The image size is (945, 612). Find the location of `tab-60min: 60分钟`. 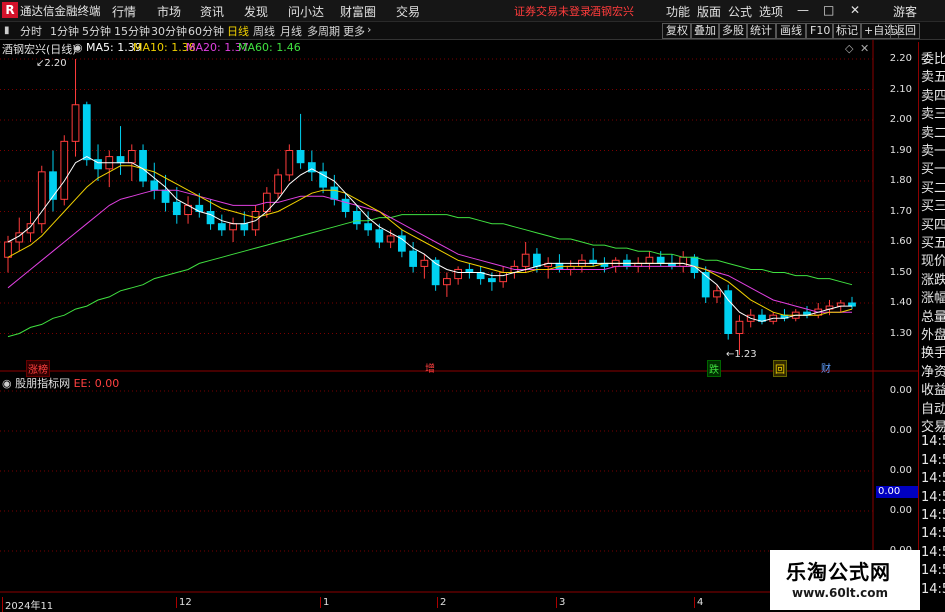

tab-60min: 60分钟 is located at coordinates (206, 31).